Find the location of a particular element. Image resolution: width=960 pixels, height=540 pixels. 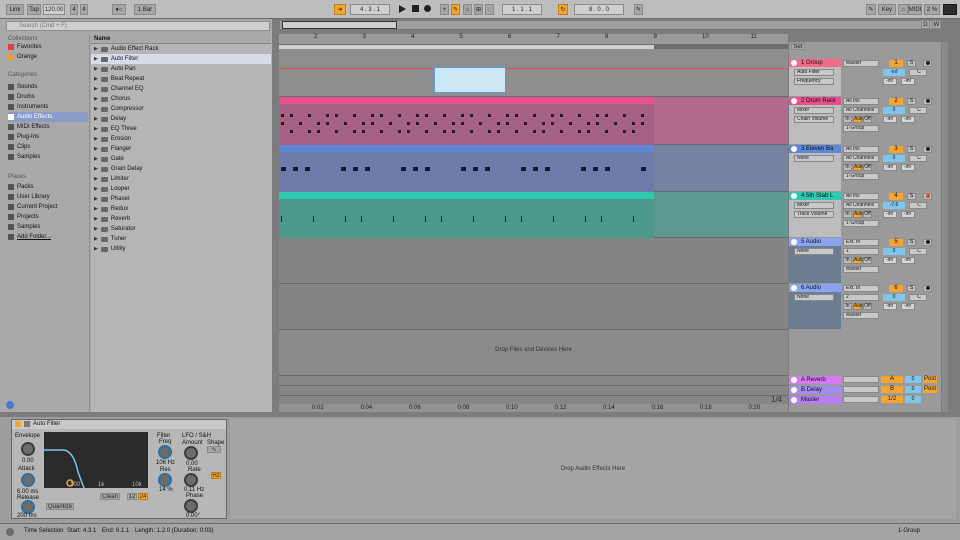

device-drop-area: Drop Audio Effects Here is located at coordinates (593, 469).